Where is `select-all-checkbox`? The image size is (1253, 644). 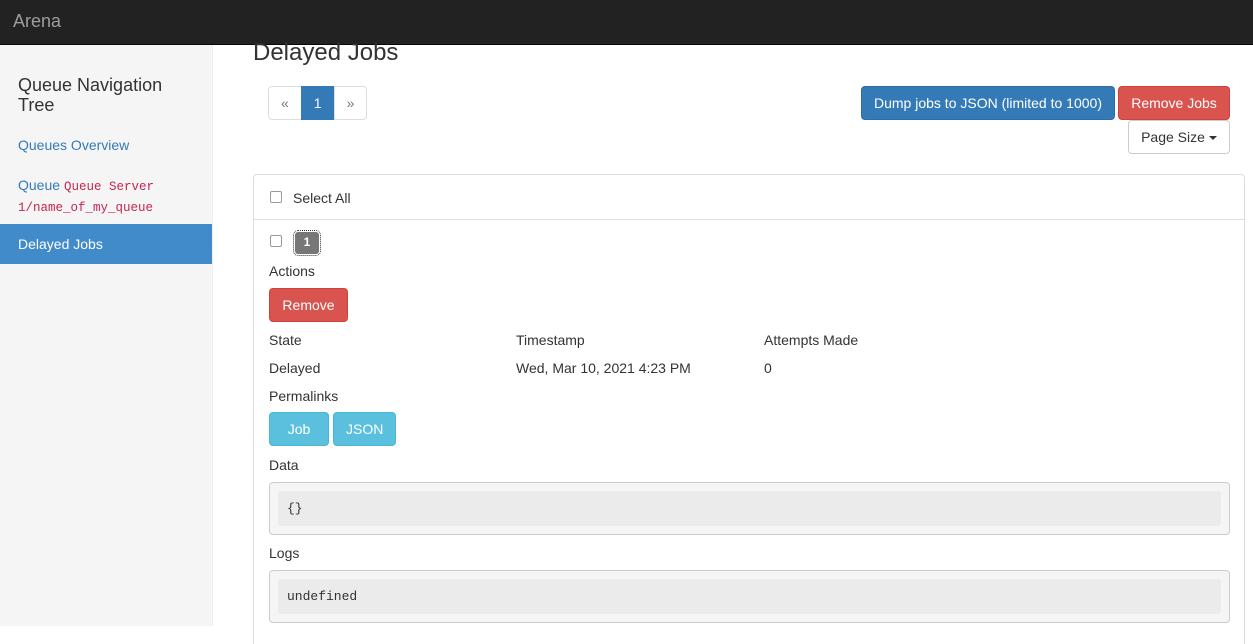 select-all-checkbox is located at coordinates (276, 197).